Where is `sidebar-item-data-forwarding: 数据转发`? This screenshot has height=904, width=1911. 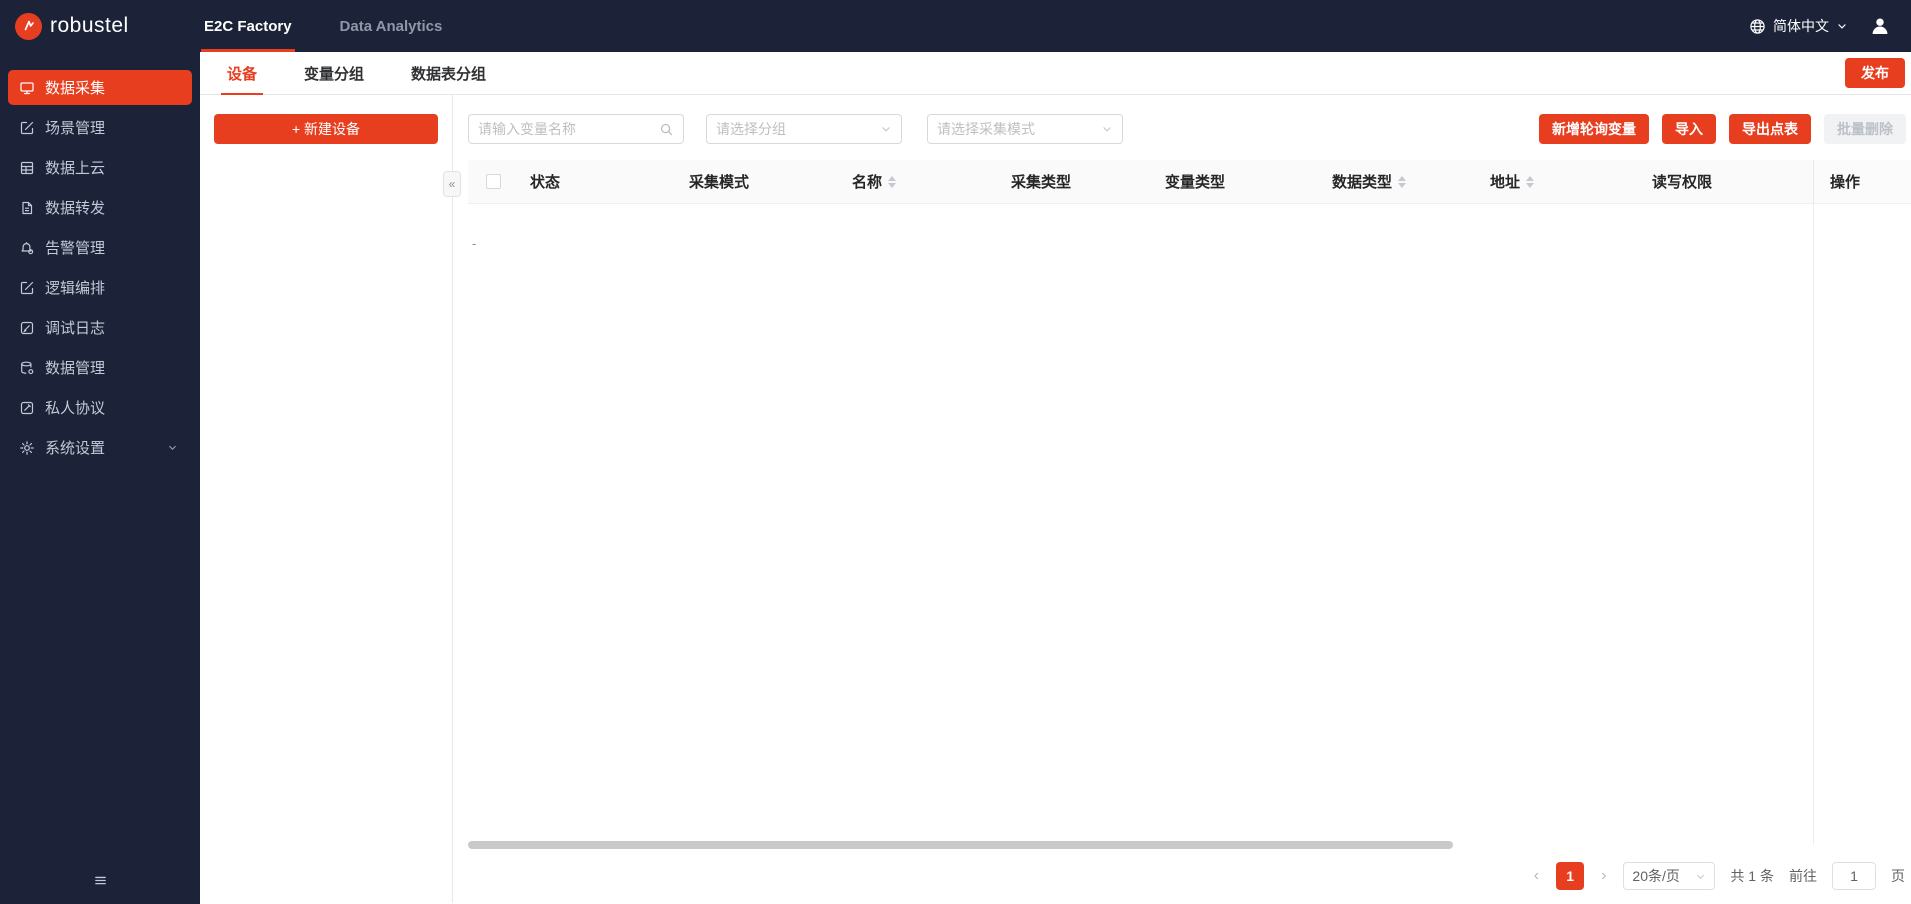 sidebar-item-data-forwarding: 数据转发 is located at coordinates (100, 207).